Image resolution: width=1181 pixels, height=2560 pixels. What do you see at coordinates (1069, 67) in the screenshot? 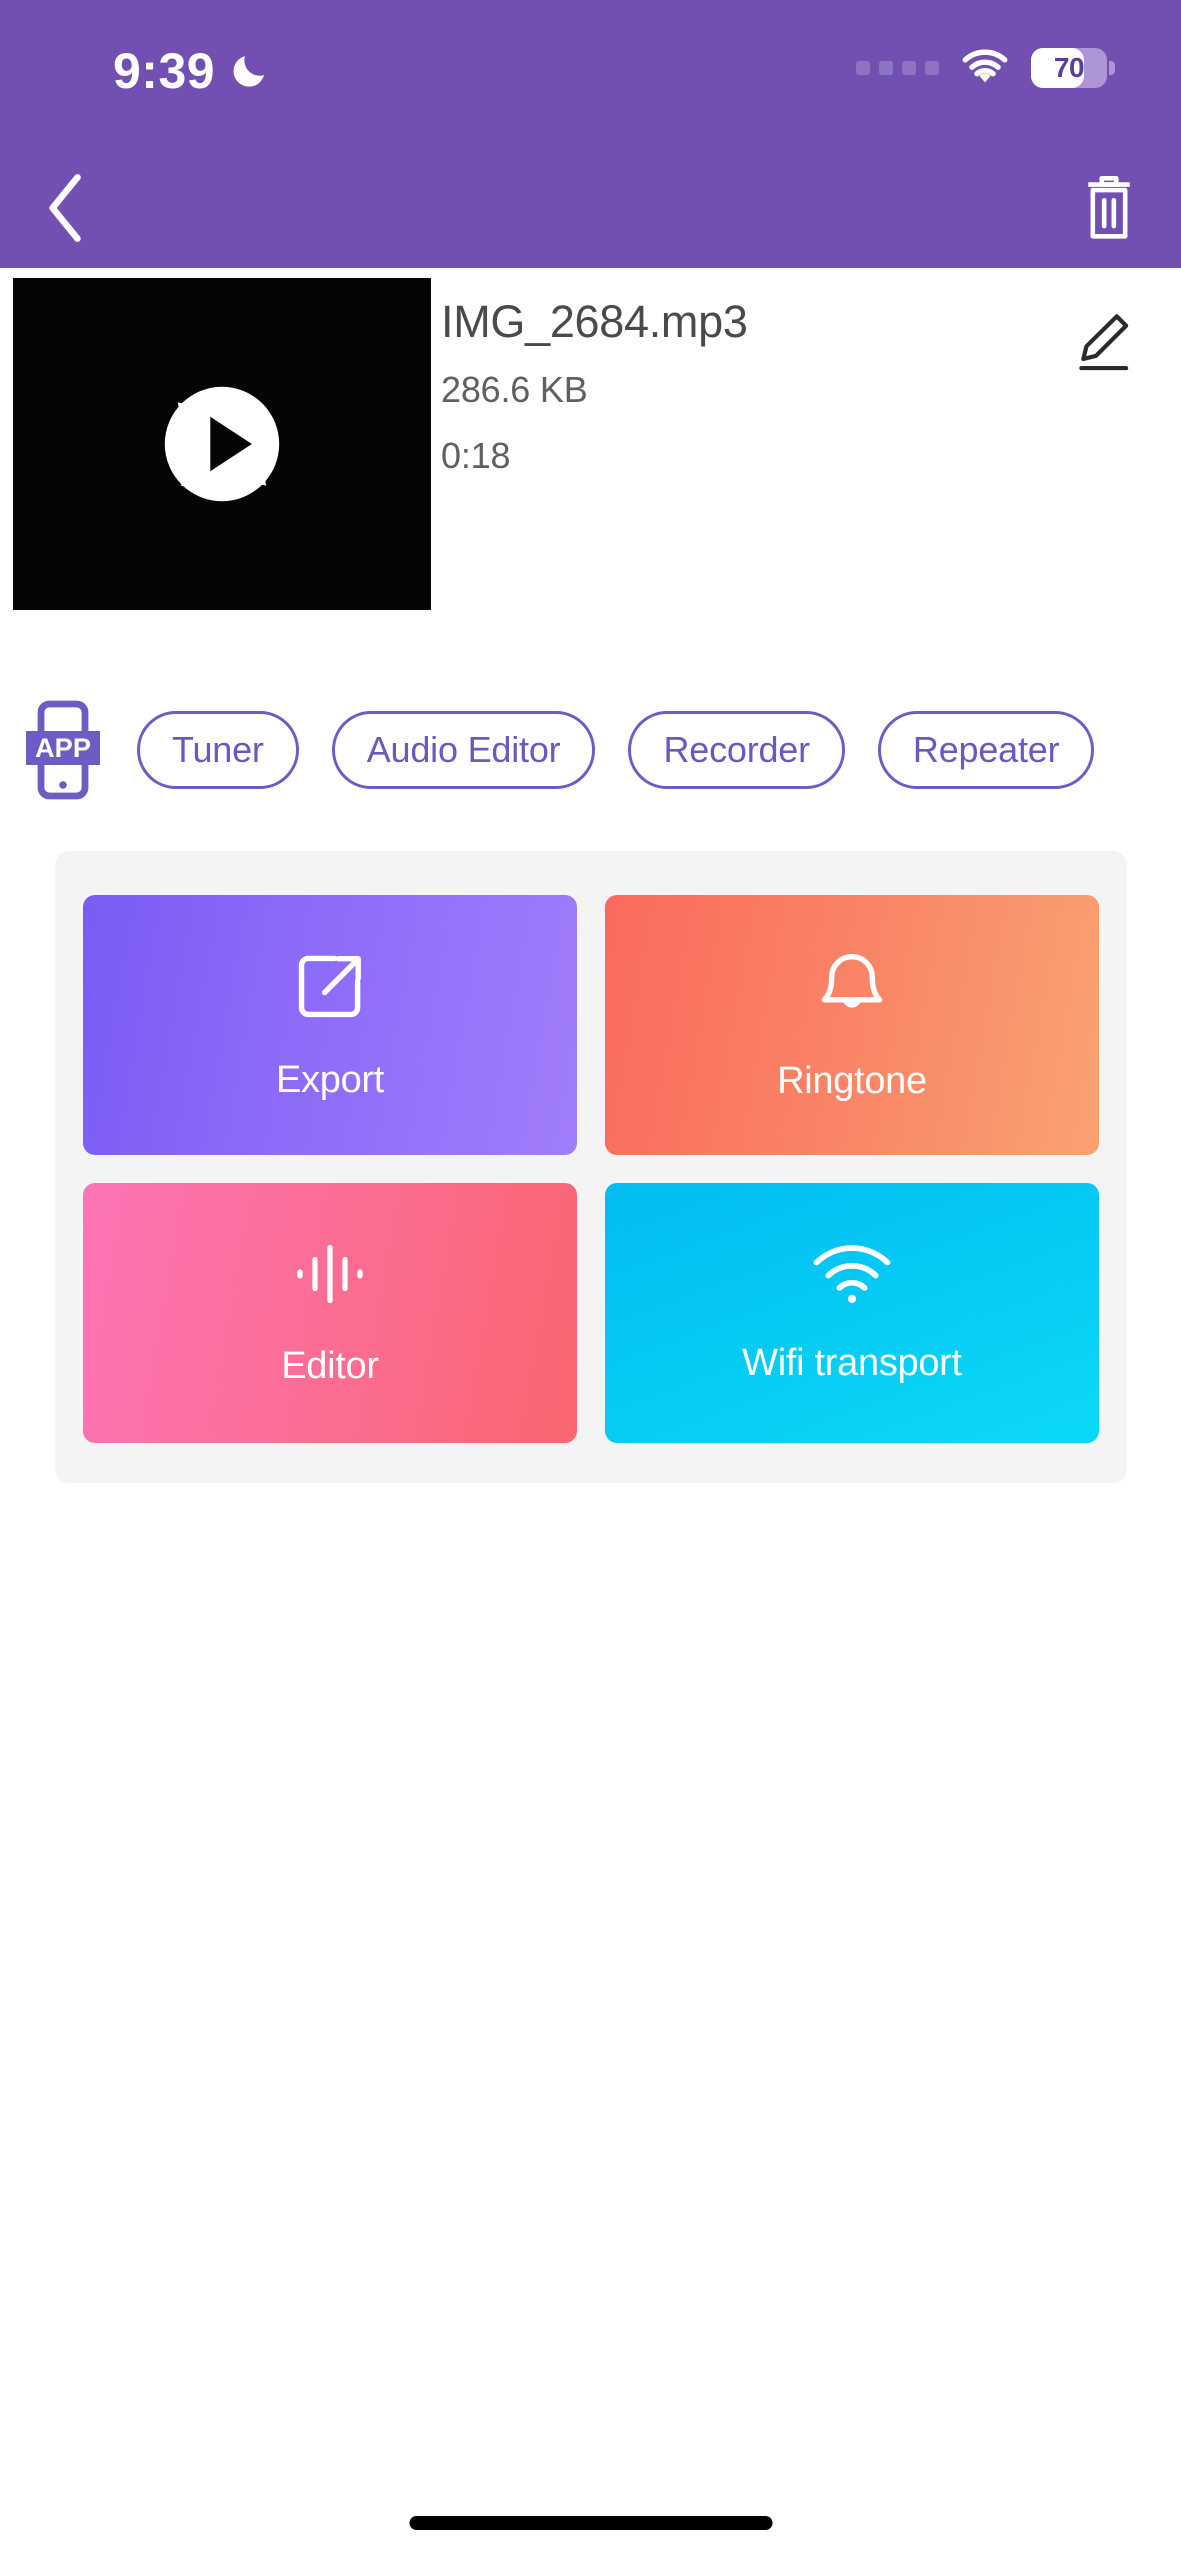
I see `battery-level: 70` at bounding box center [1069, 67].